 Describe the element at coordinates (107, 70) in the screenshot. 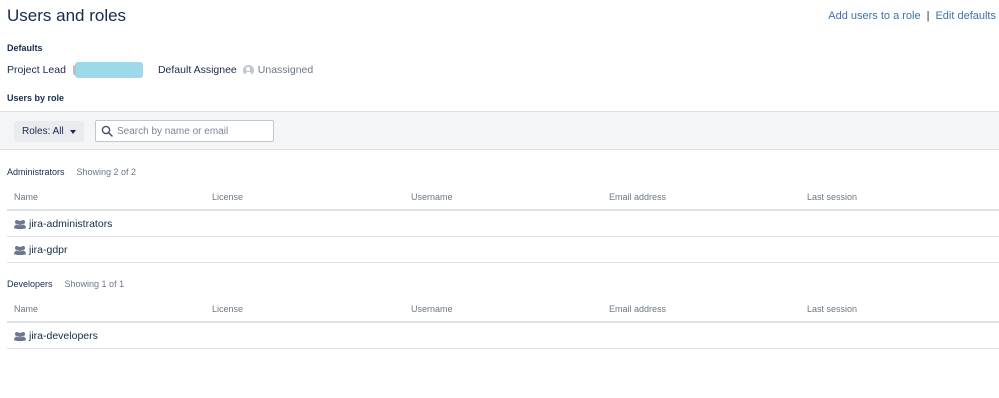

I see `project-lead-redacted` at that location.